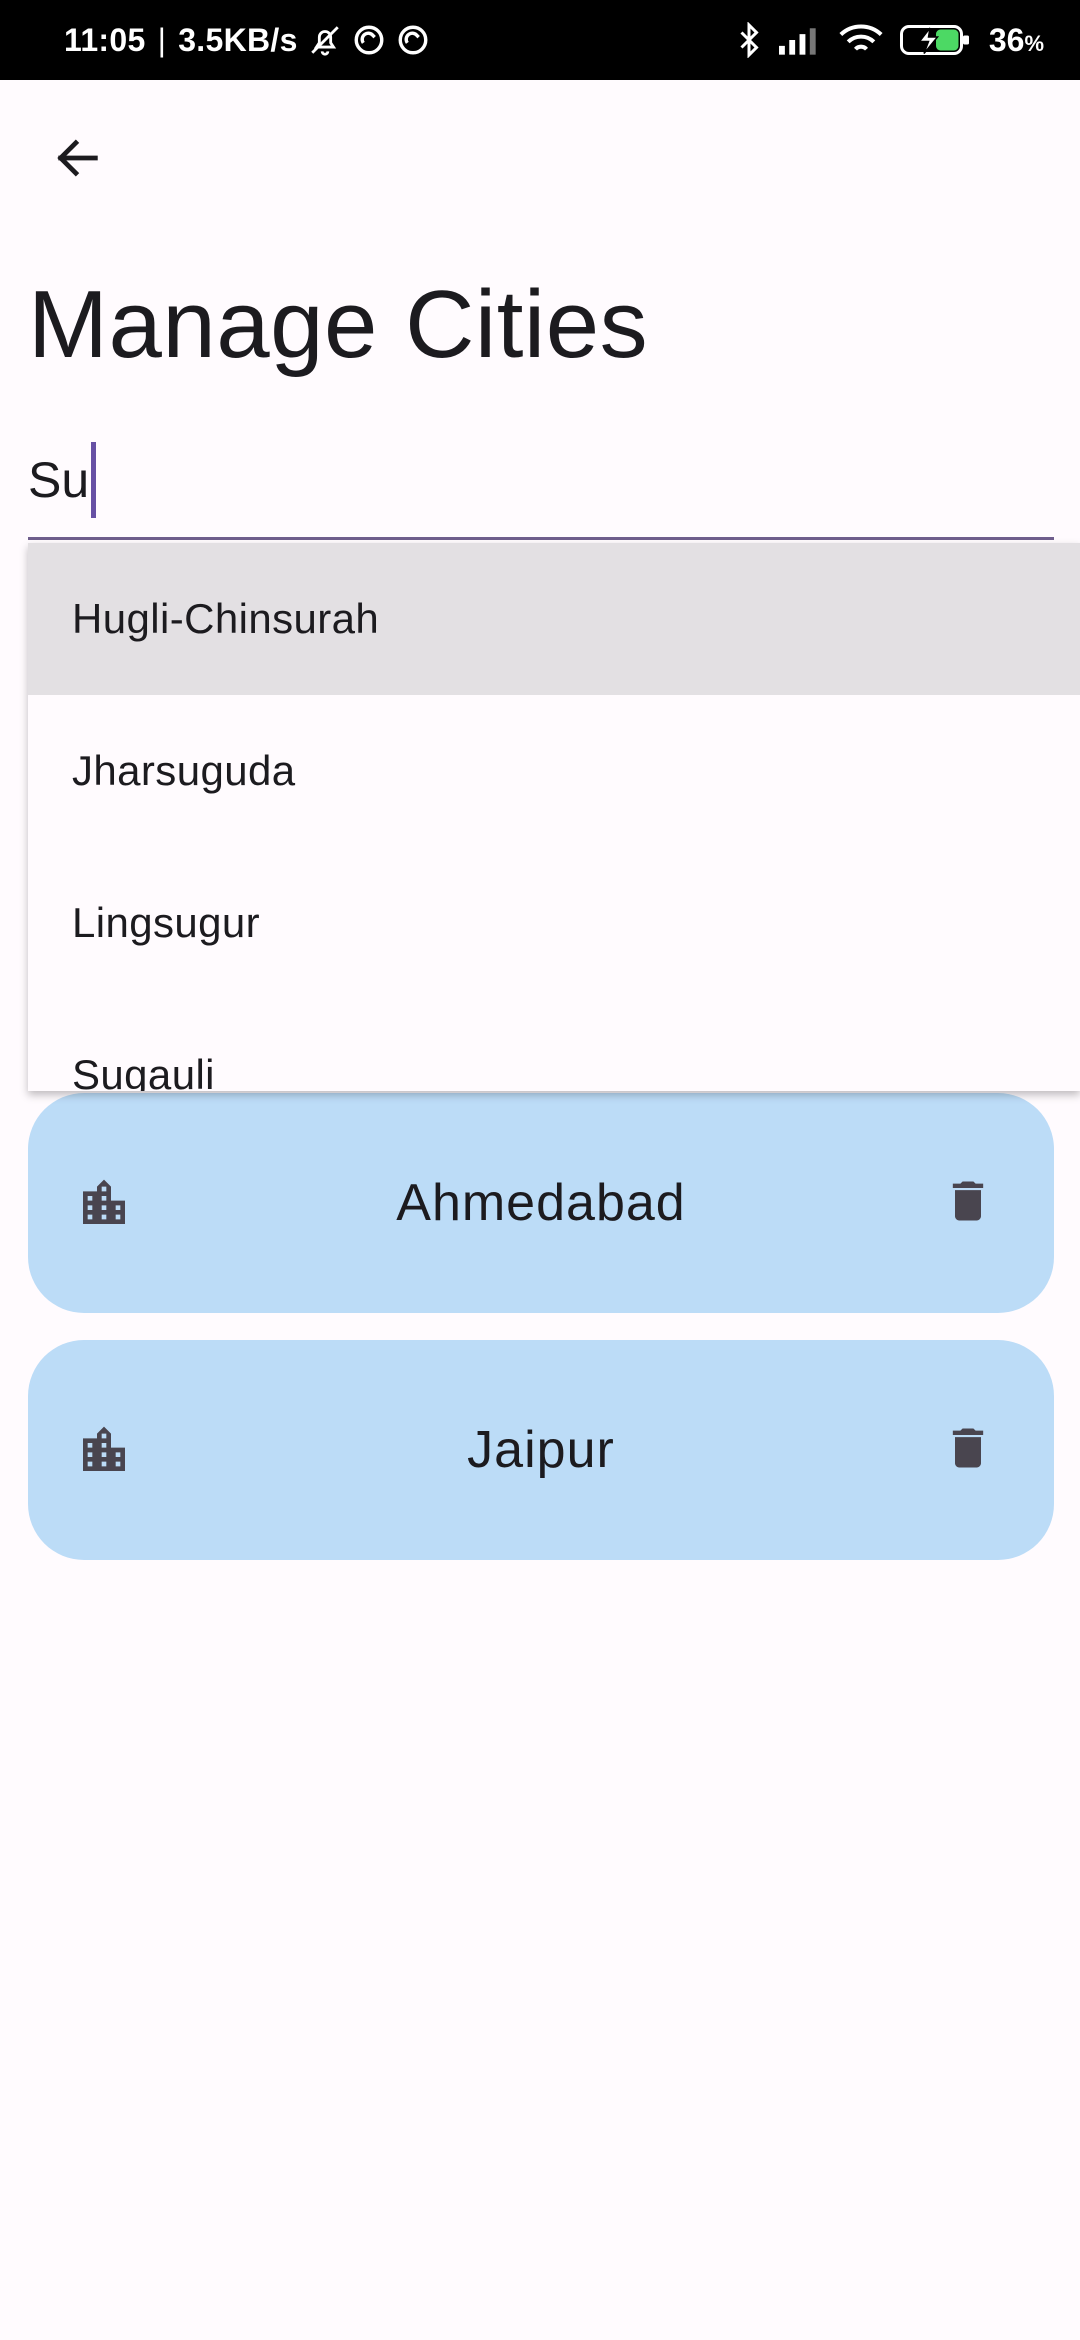 This screenshot has height=2340, width=1080. What do you see at coordinates (226, 618) in the screenshot?
I see `suggestion-label: Hugli-Chinsurah` at bounding box center [226, 618].